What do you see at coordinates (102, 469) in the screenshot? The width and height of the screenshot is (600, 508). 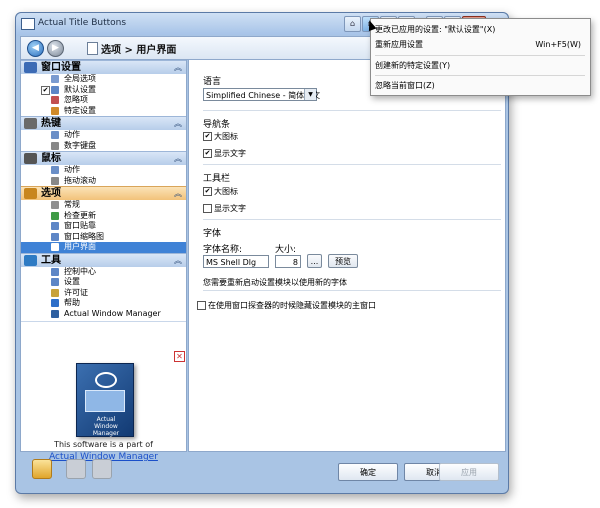 I see `redo-icon` at bounding box center [102, 469].